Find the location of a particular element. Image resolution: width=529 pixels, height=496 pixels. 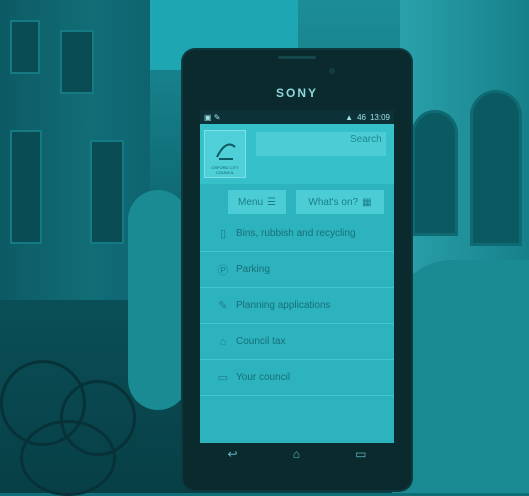

calendar-icon: ▦ is located at coordinates (367, 202).